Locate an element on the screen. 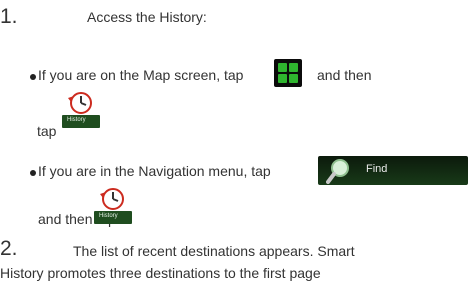  step-number-2: 2. is located at coordinates (9, 248).